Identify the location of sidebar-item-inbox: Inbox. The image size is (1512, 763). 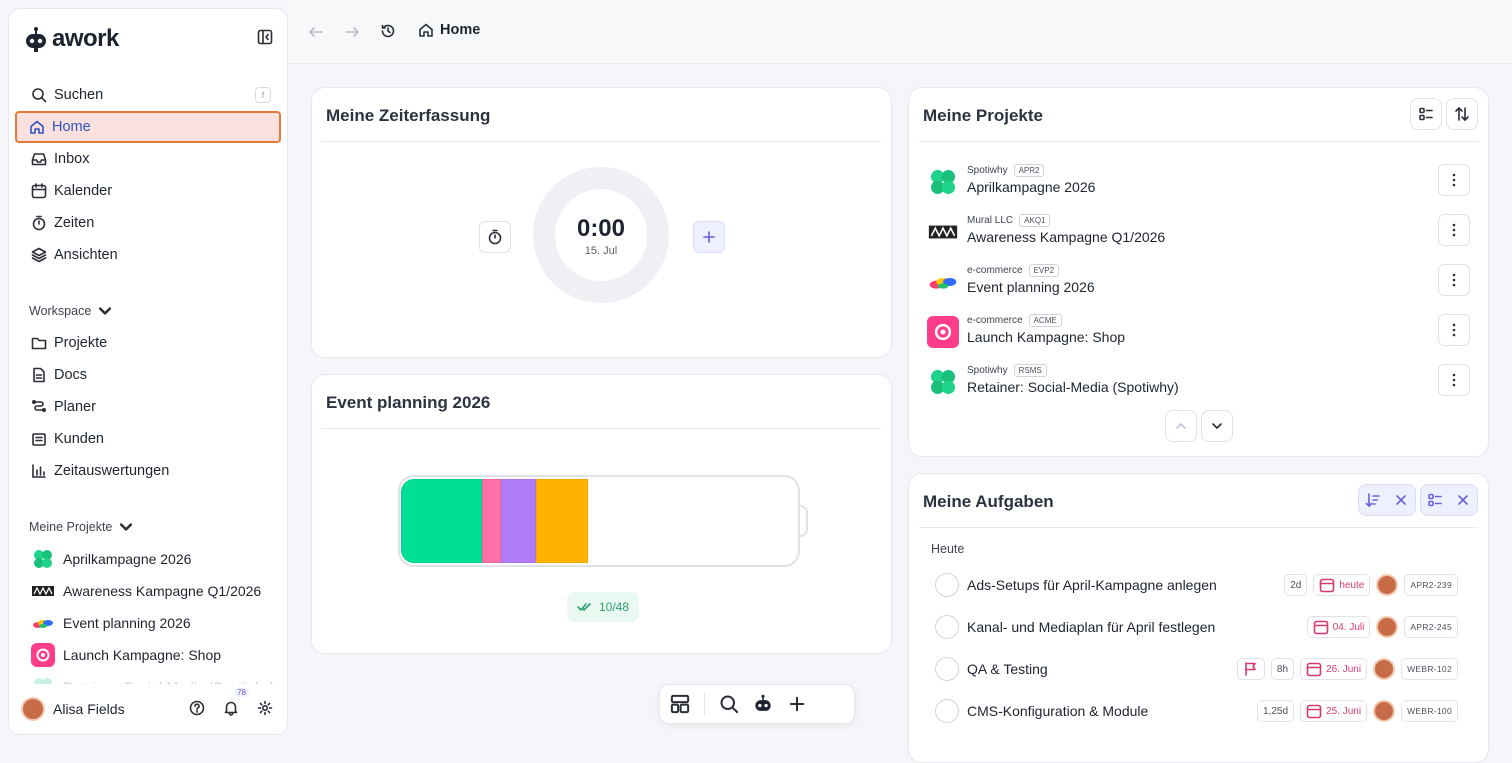
(148, 159).